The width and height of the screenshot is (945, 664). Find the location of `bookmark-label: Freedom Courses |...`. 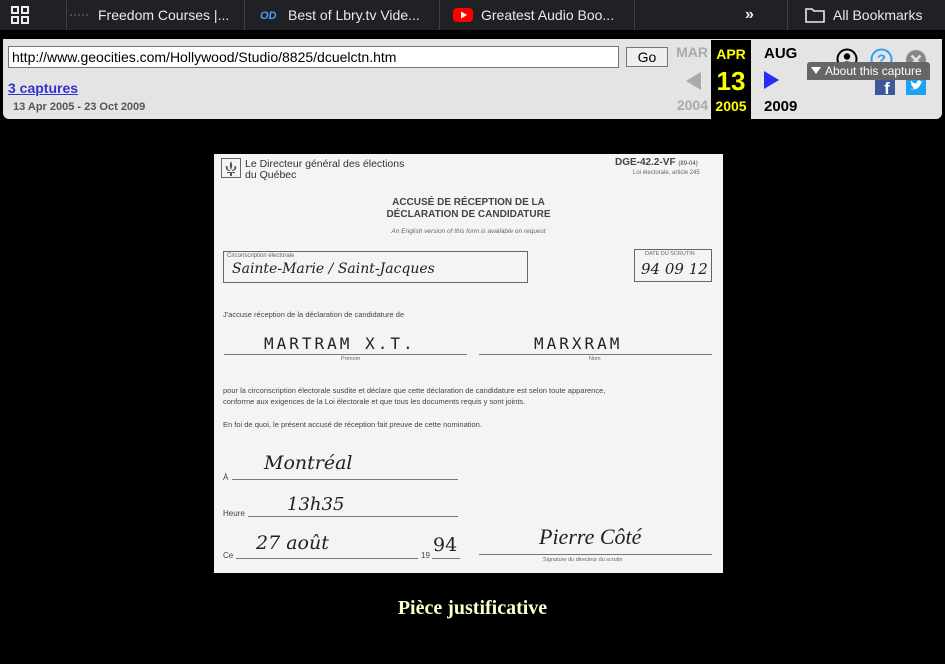

bookmark-label: Freedom Courses |... is located at coordinates (164, 15).